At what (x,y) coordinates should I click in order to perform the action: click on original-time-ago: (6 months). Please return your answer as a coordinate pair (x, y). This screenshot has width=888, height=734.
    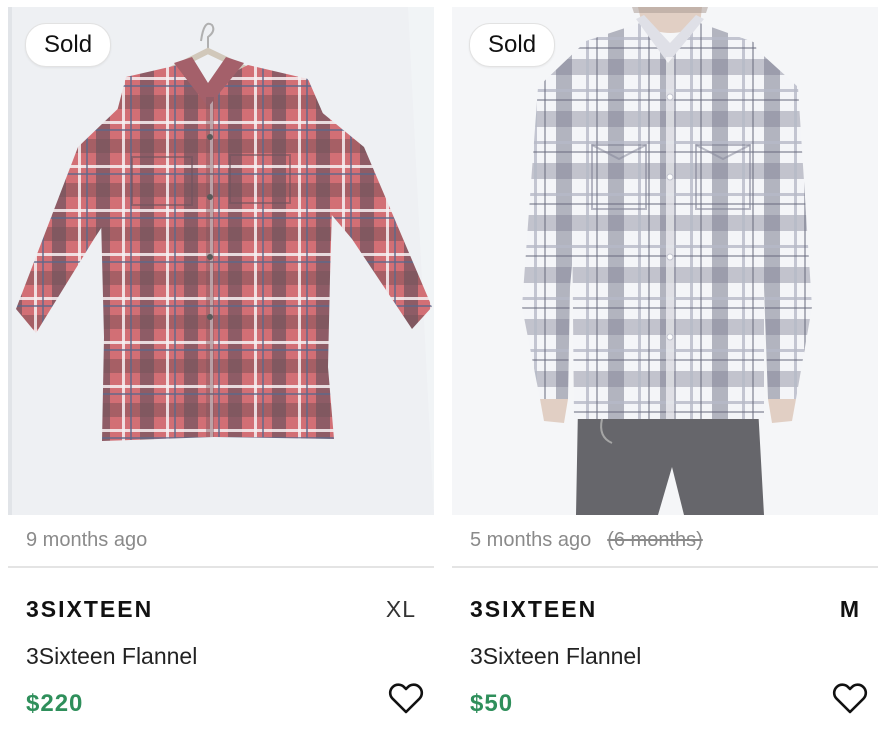
    Looking at the image, I should click on (655, 540).